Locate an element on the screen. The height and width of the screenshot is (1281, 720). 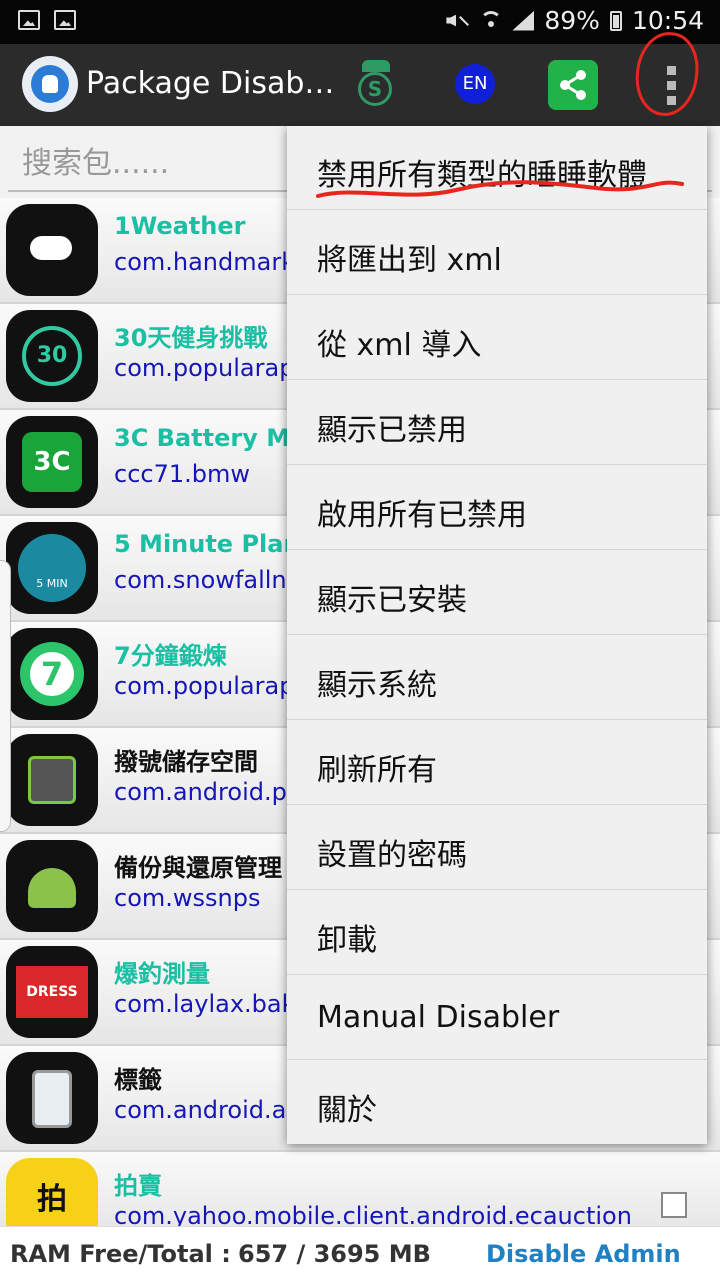
status-bar: 89% 10:54 is located at coordinates (360, 22).